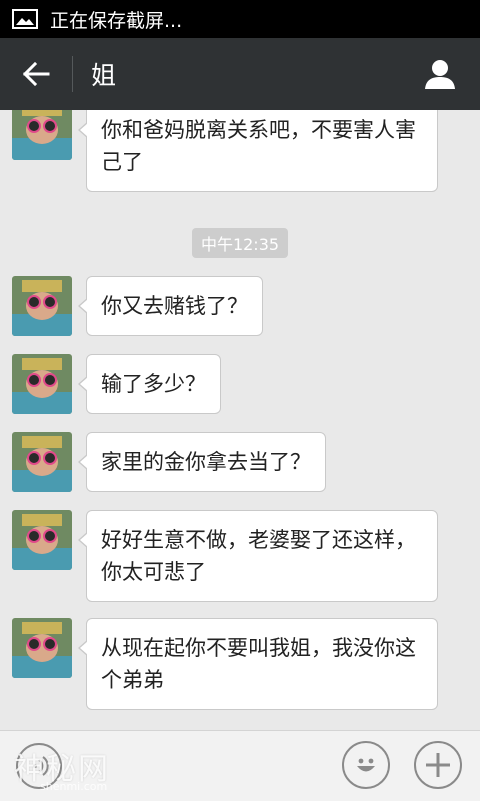 The width and height of the screenshot is (480, 801). Describe the element at coordinates (26, 19) in the screenshot. I see `image-icon` at that location.